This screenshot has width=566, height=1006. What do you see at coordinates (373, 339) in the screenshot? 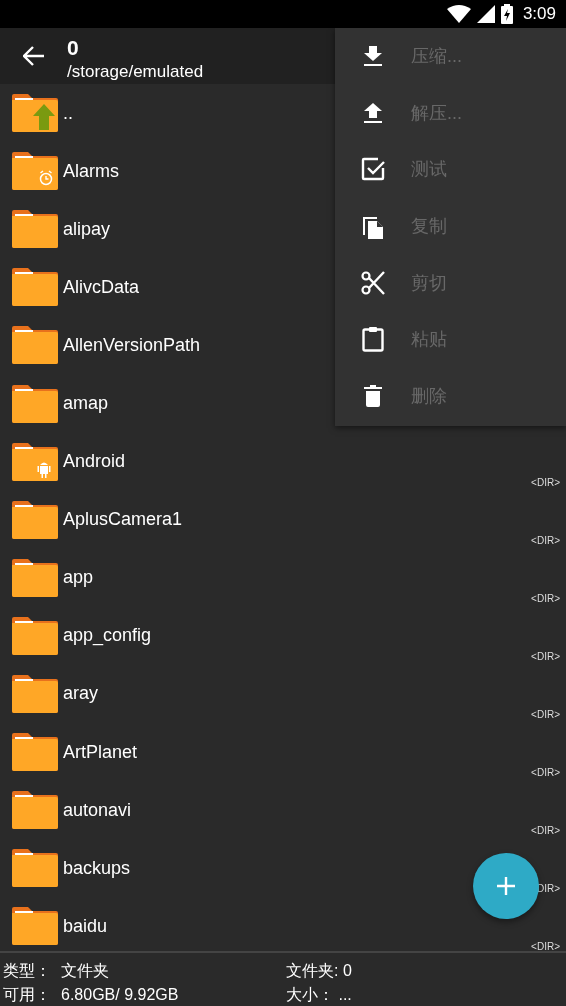
I see `clipboard-icon` at bounding box center [373, 339].